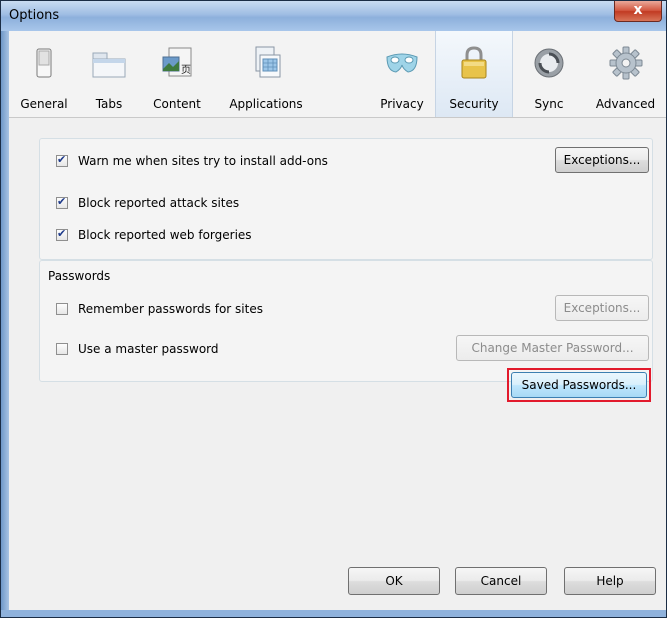 The width and height of the screenshot is (667, 618). Describe the element at coordinates (170, 309) in the screenshot. I see `remember-passwords-label: Remember passwords for sites` at that location.